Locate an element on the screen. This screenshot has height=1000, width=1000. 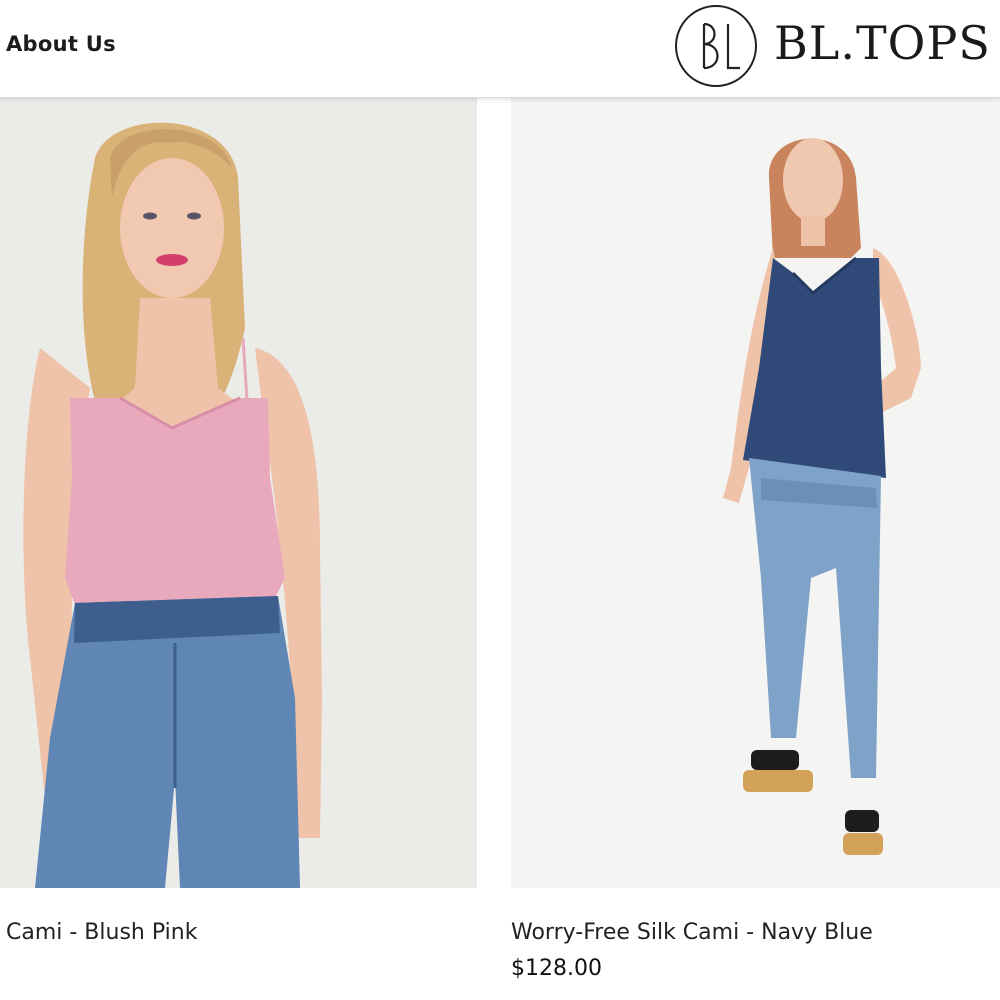
product-title: Worry-Free Silk Cami - Navy Blue is located at coordinates (692, 932).